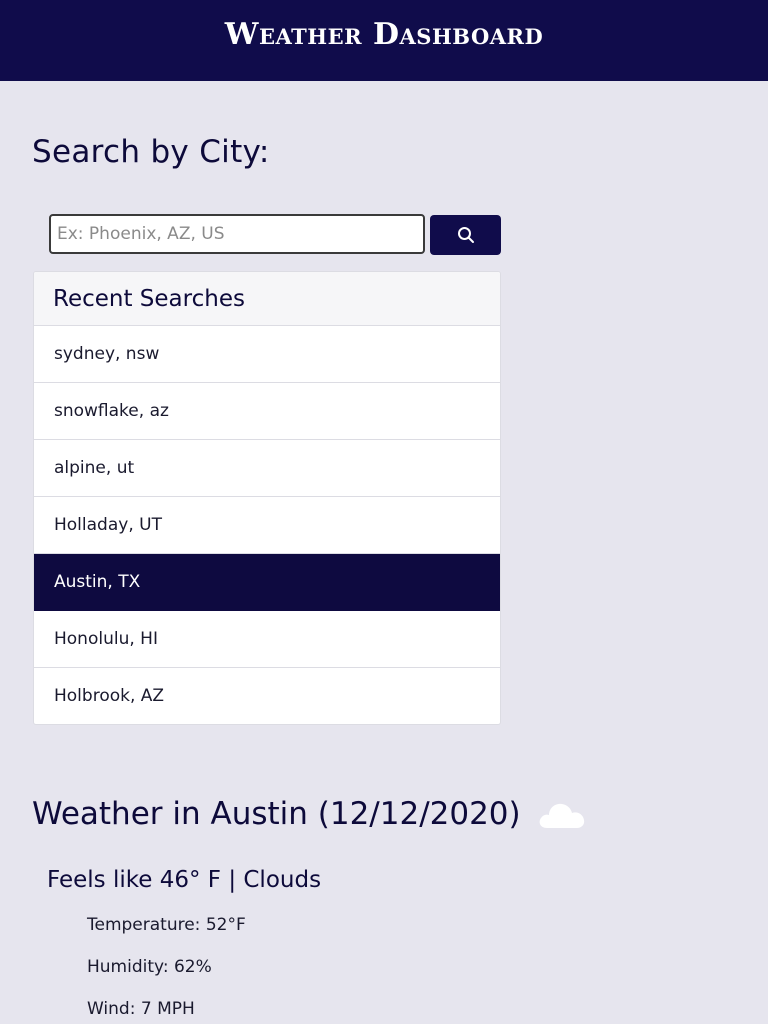  Describe the element at coordinates (267, 696) in the screenshot. I see `recent-search-item: Holbrook, AZ` at that location.